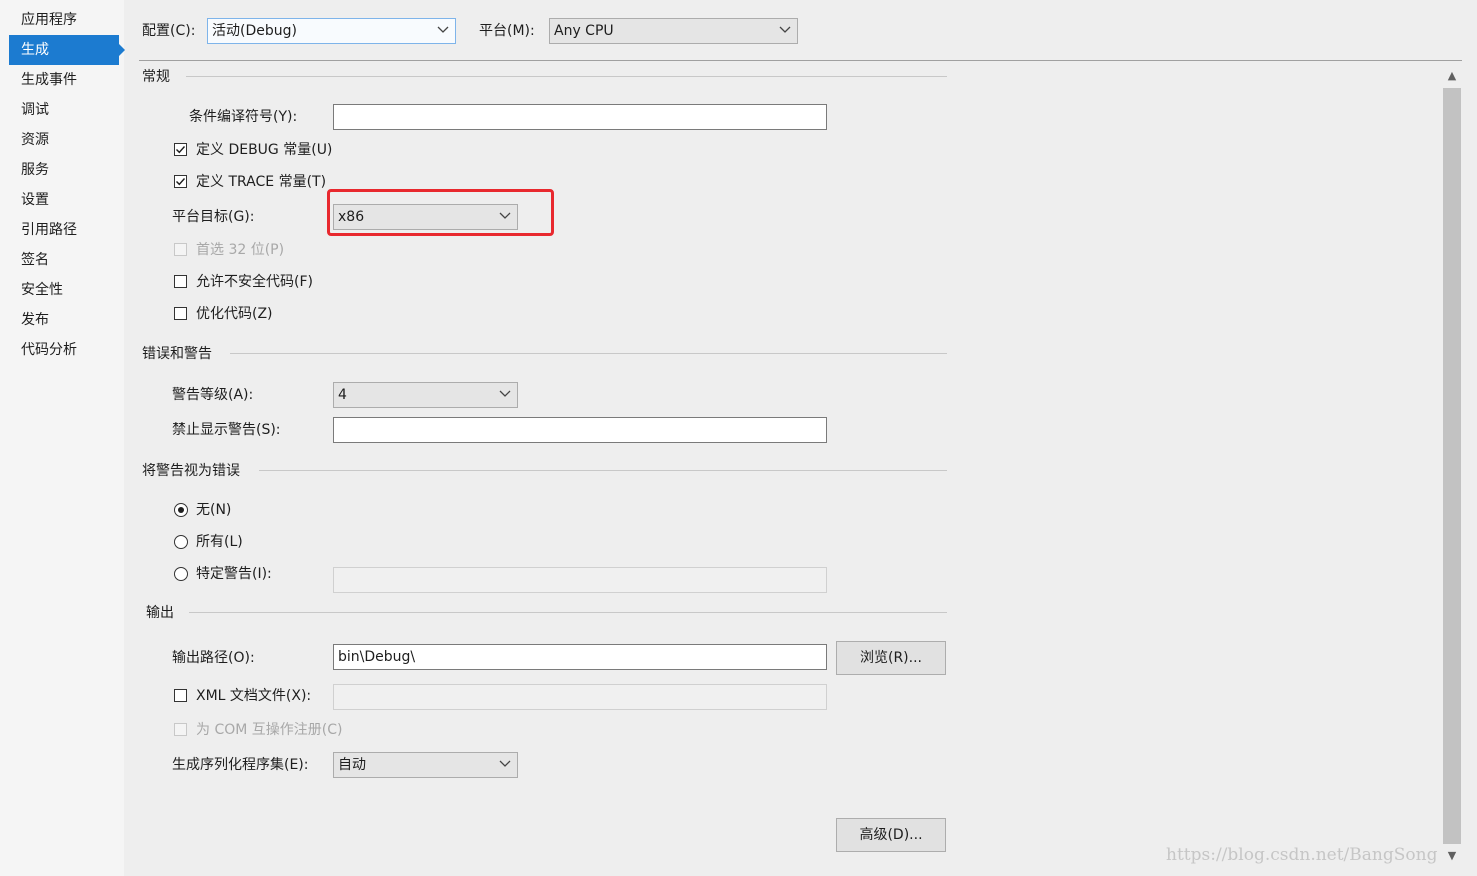 The image size is (1477, 876). What do you see at coordinates (160, 613) in the screenshot?
I see `section-title-output: 输出` at bounding box center [160, 613].